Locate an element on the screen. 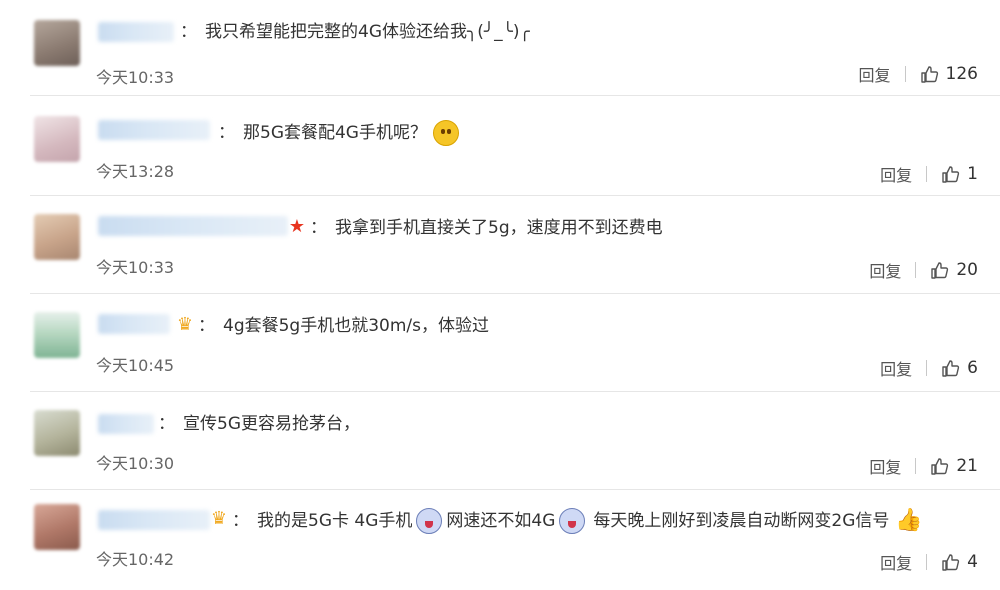  comment-text-line: ： 我拿到手机直接关了5g，速度用不到还费电 is located at coordinates (486, 228).